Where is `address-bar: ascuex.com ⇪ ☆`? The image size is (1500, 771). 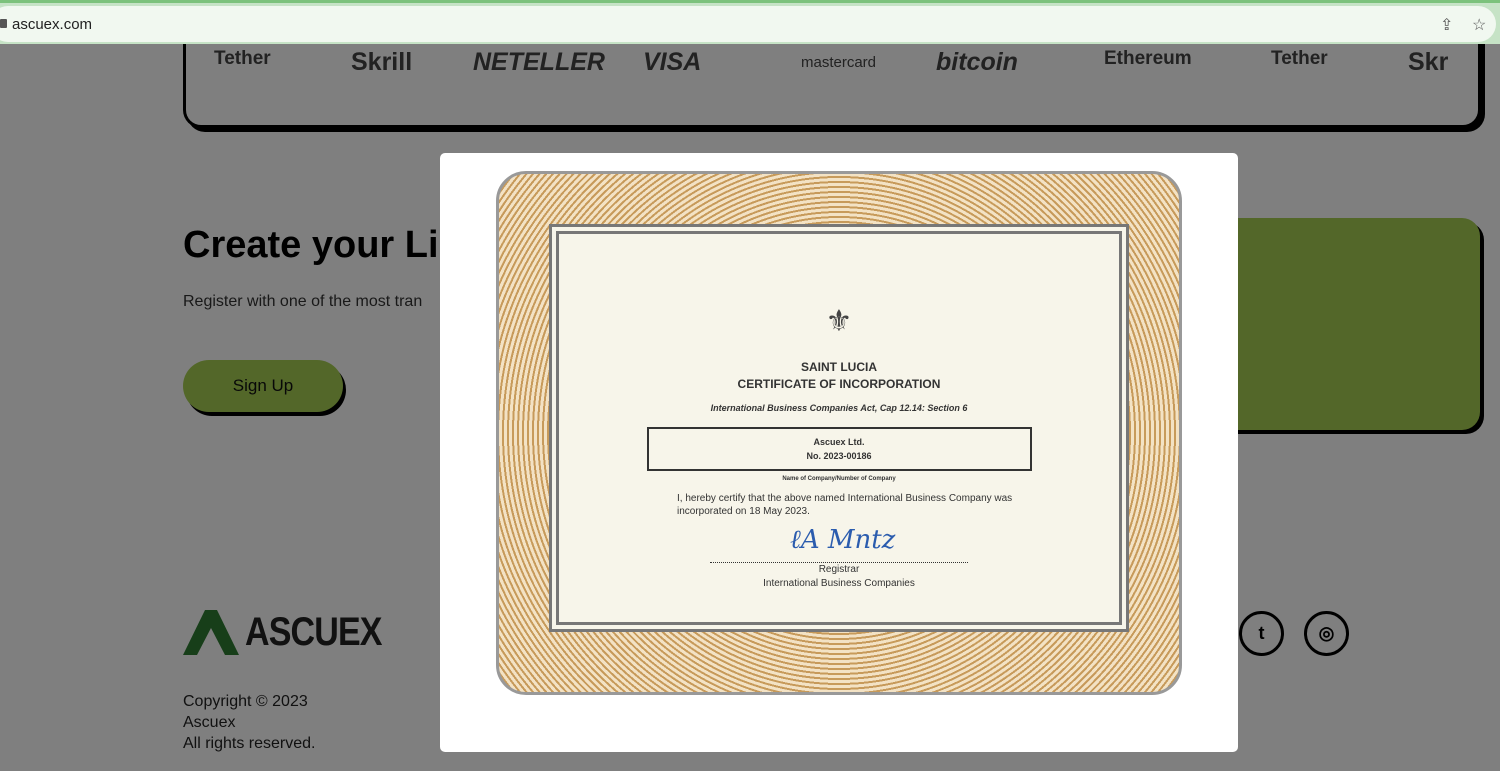 address-bar: ascuex.com ⇪ ☆ is located at coordinates (748, 24).